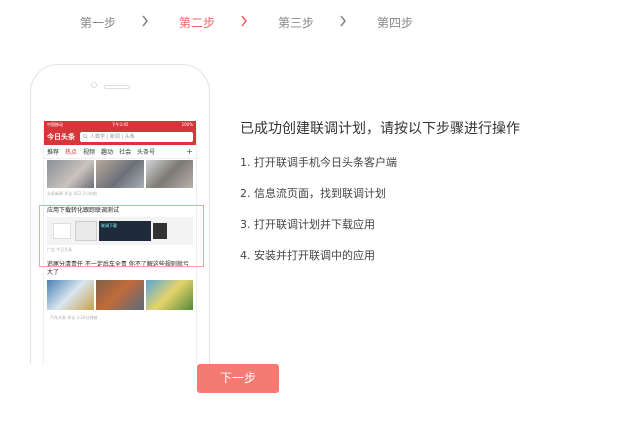 The width and height of the screenshot is (623, 423). I want to click on camera-icon, so click(94, 85).